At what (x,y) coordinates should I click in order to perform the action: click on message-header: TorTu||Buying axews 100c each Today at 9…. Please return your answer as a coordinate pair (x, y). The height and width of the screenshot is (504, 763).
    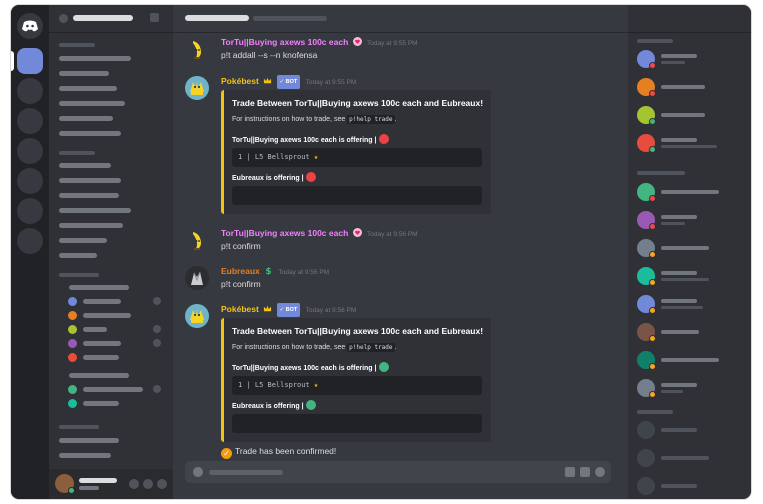
    Looking at the image, I should click on (319, 43).